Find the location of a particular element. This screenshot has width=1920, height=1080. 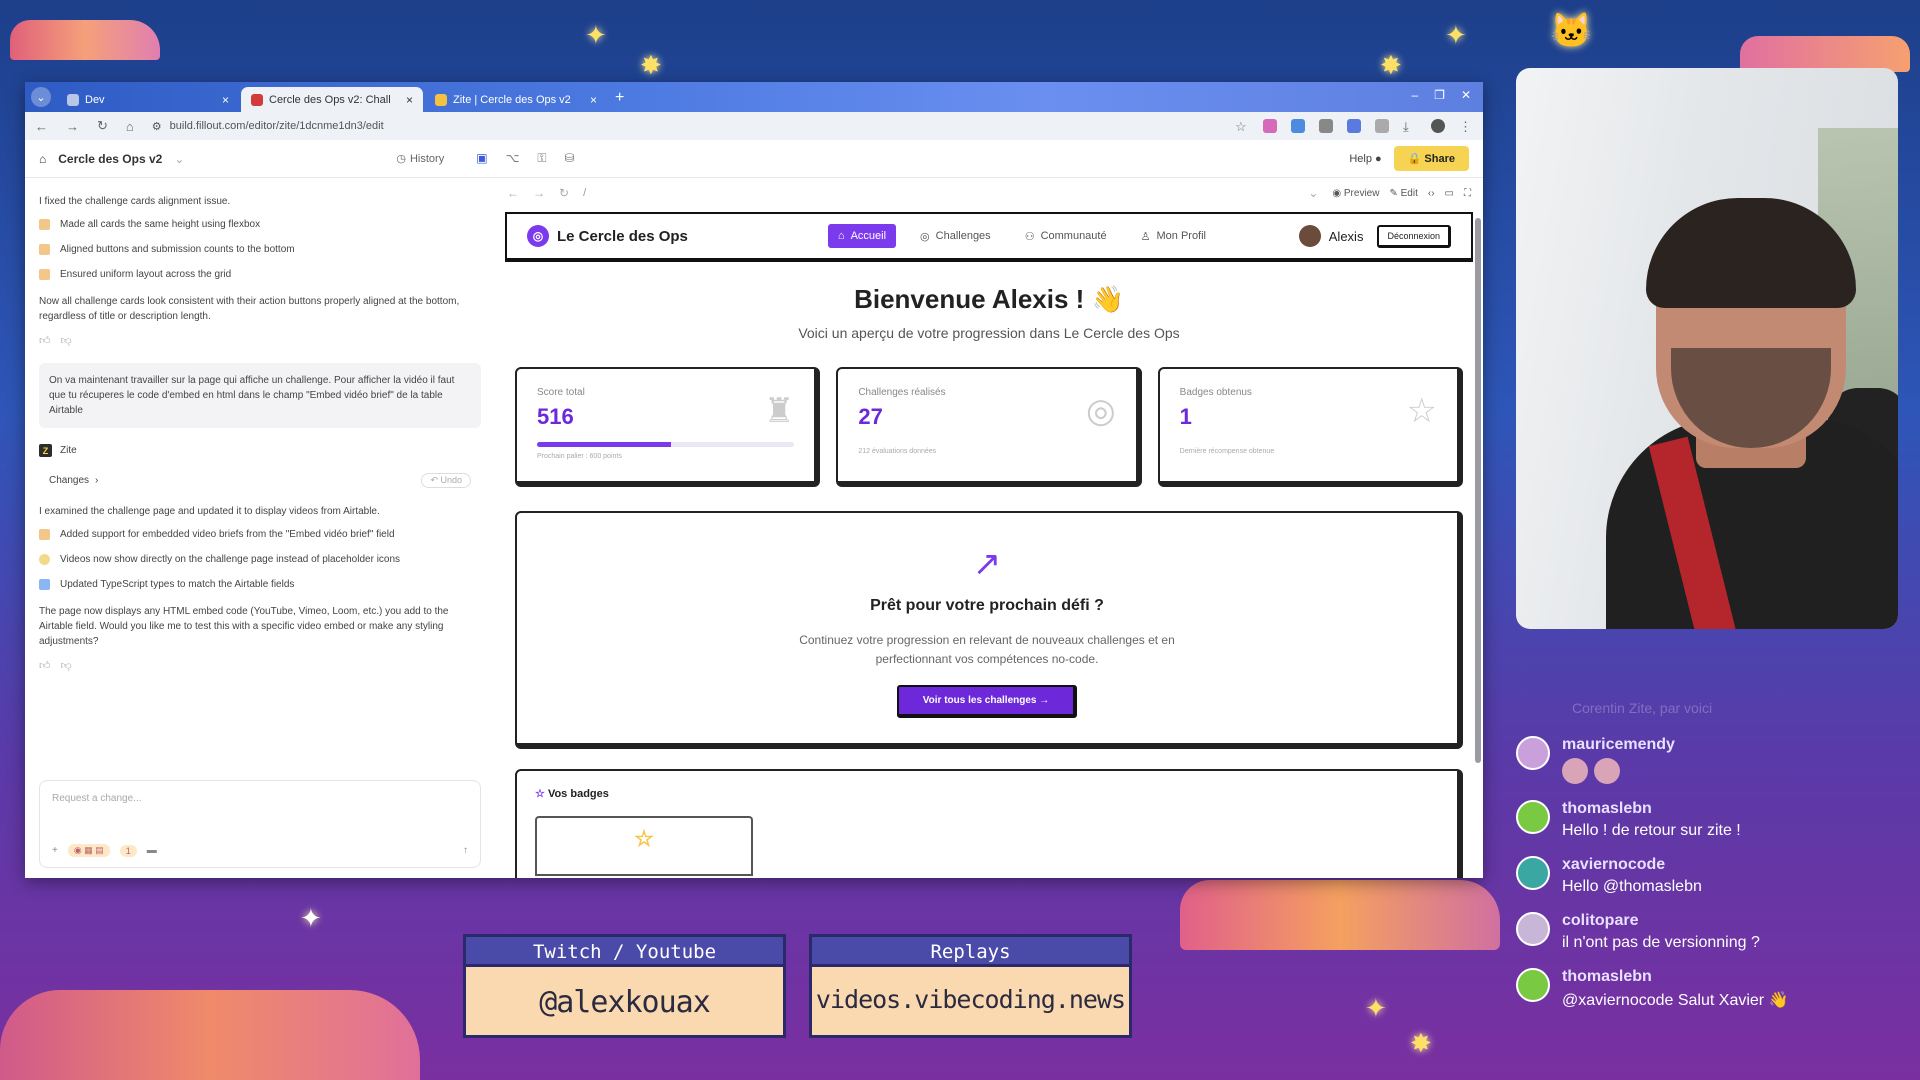

preview-toolbar: ← → ↻ / ⌄ ◉ Preview ✎ Edit ‹› ▭ ⛶ is located at coordinates (989, 193).